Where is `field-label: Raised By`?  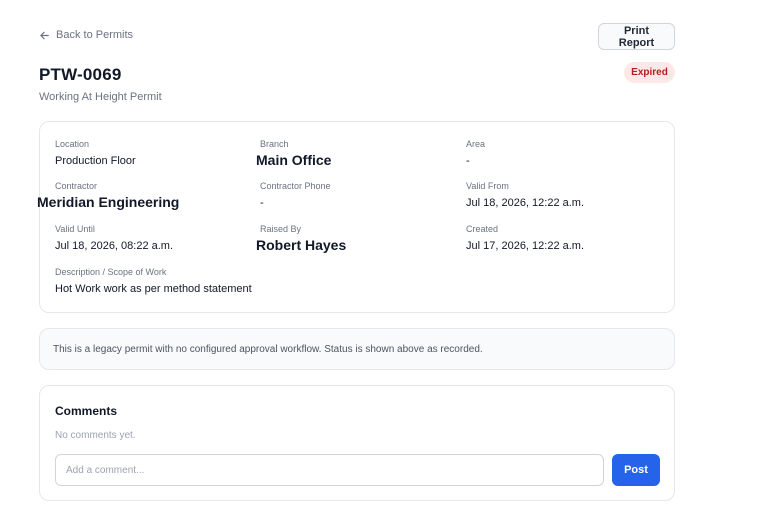
field-label: Raised By is located at coordinates (281, 229).